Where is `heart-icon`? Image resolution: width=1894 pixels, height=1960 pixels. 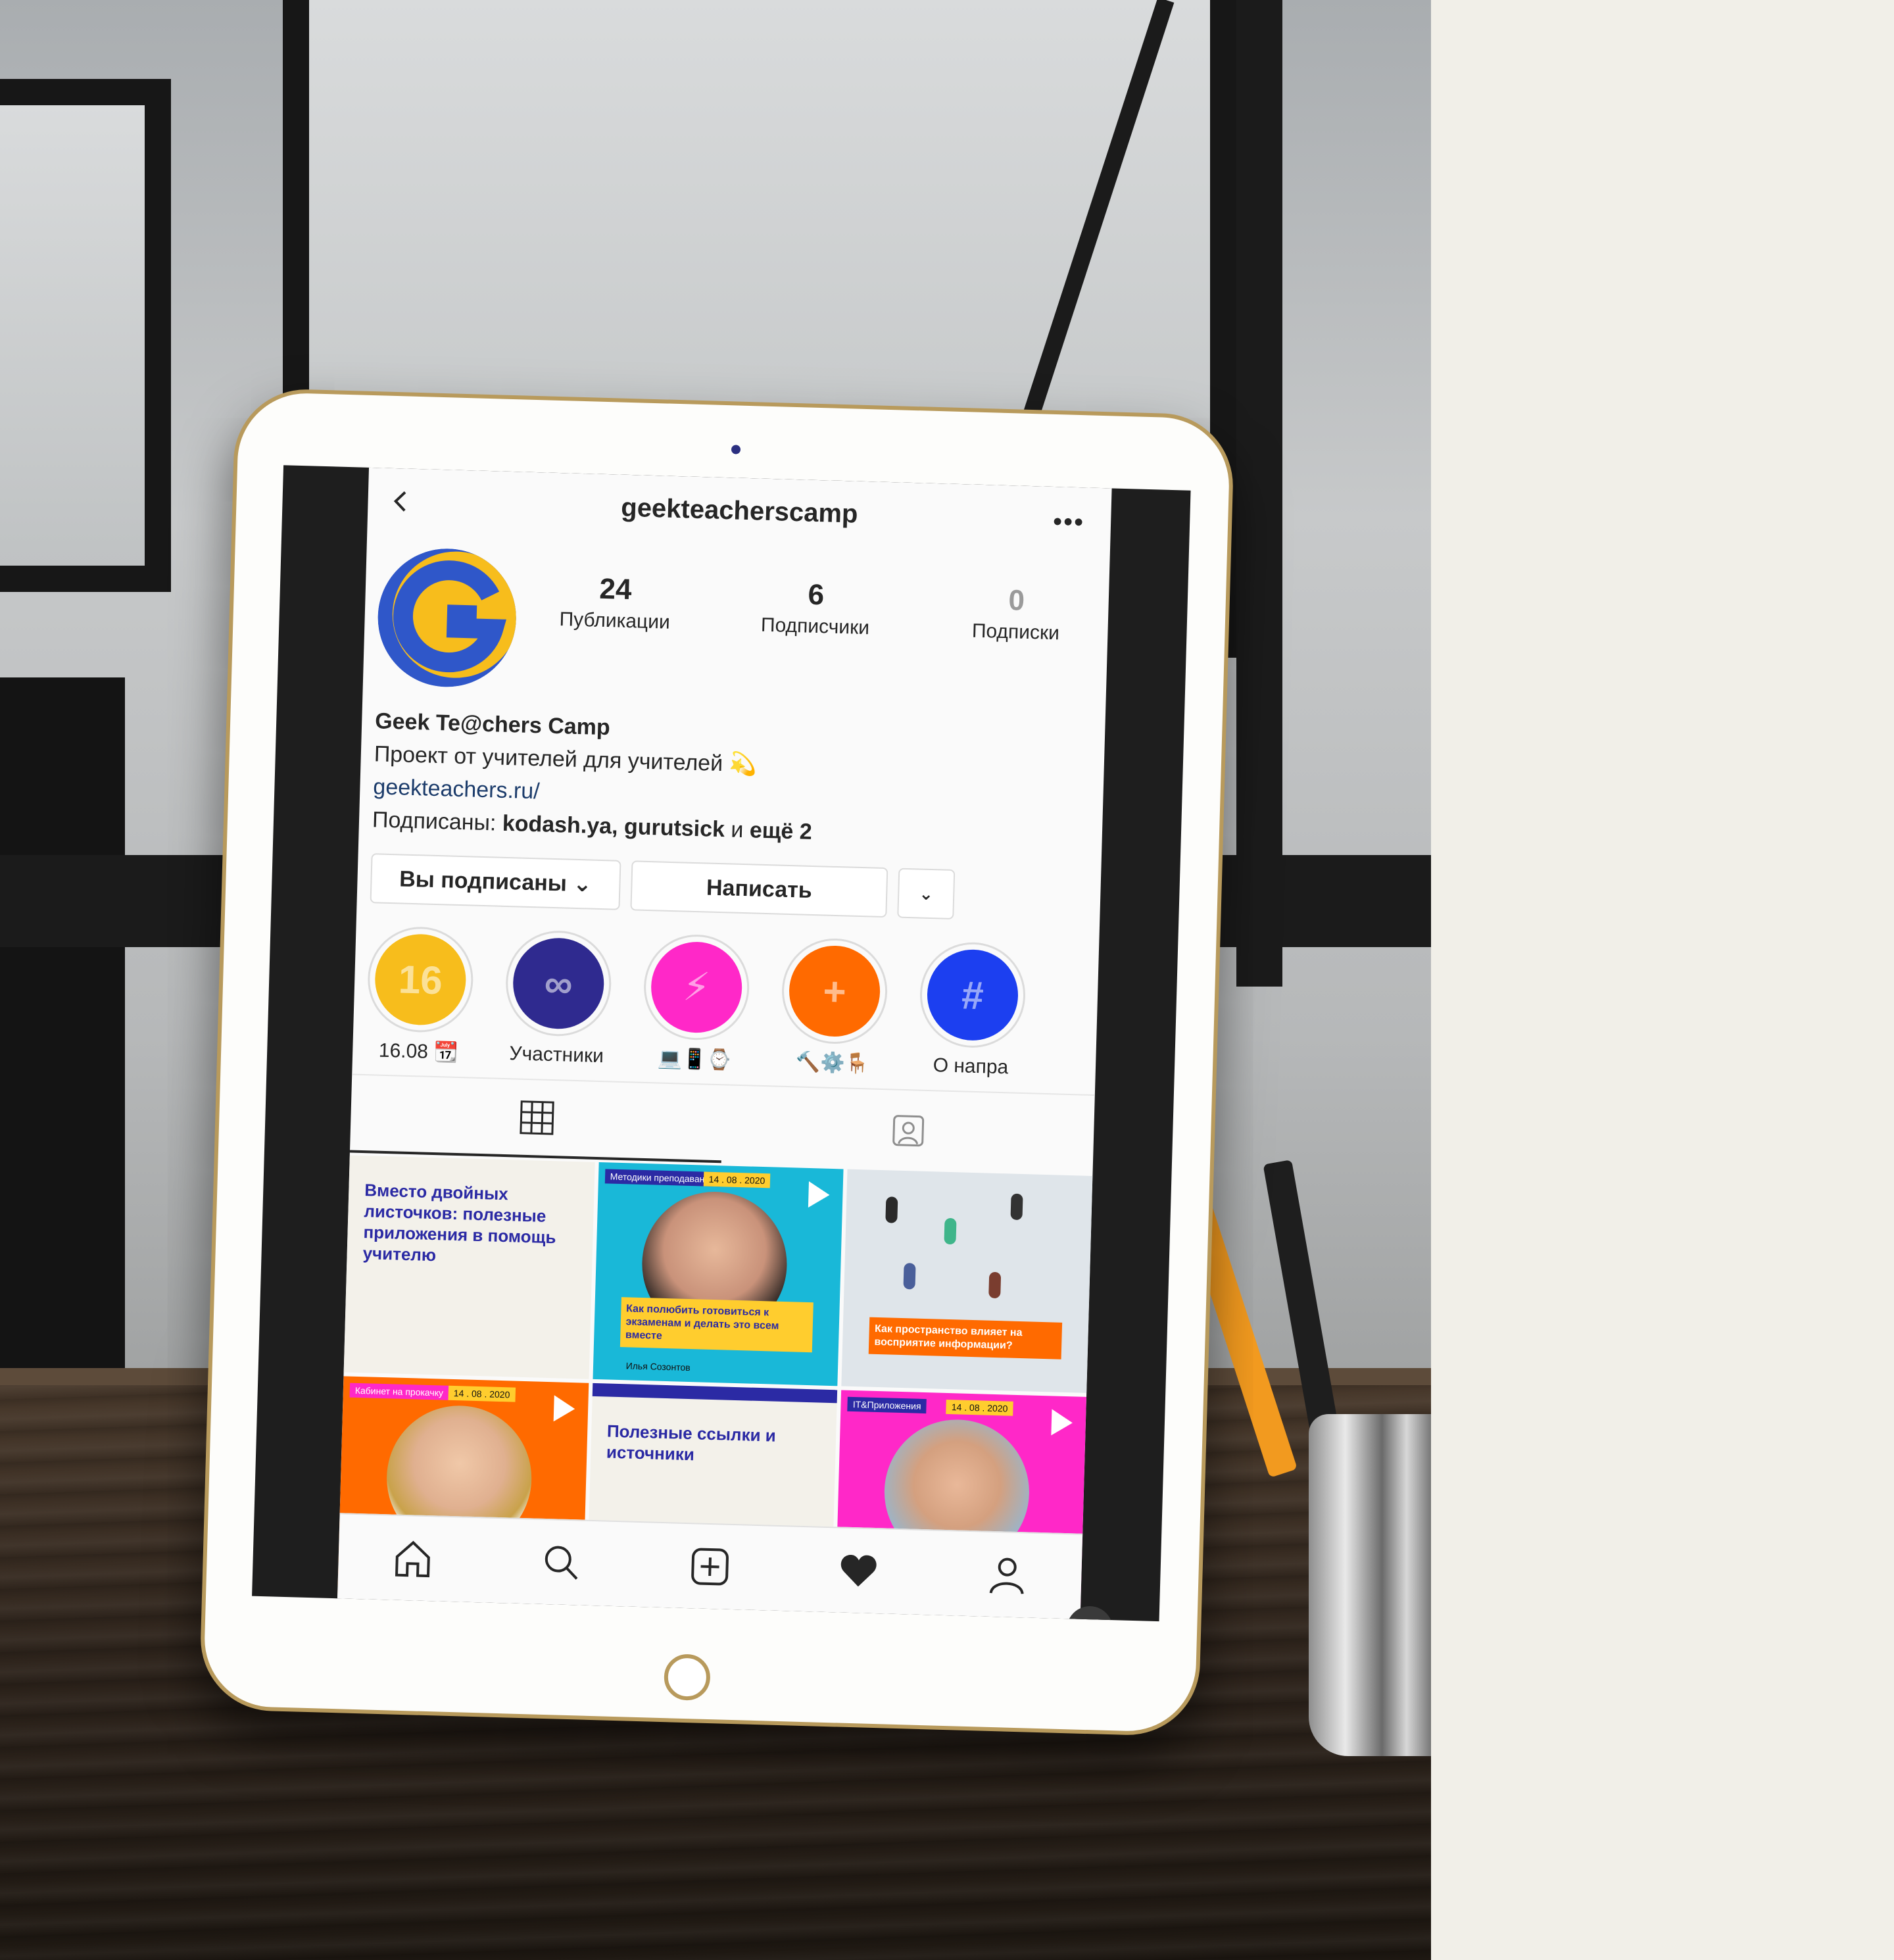 heart-icon is located at coordinates (859, 1571).